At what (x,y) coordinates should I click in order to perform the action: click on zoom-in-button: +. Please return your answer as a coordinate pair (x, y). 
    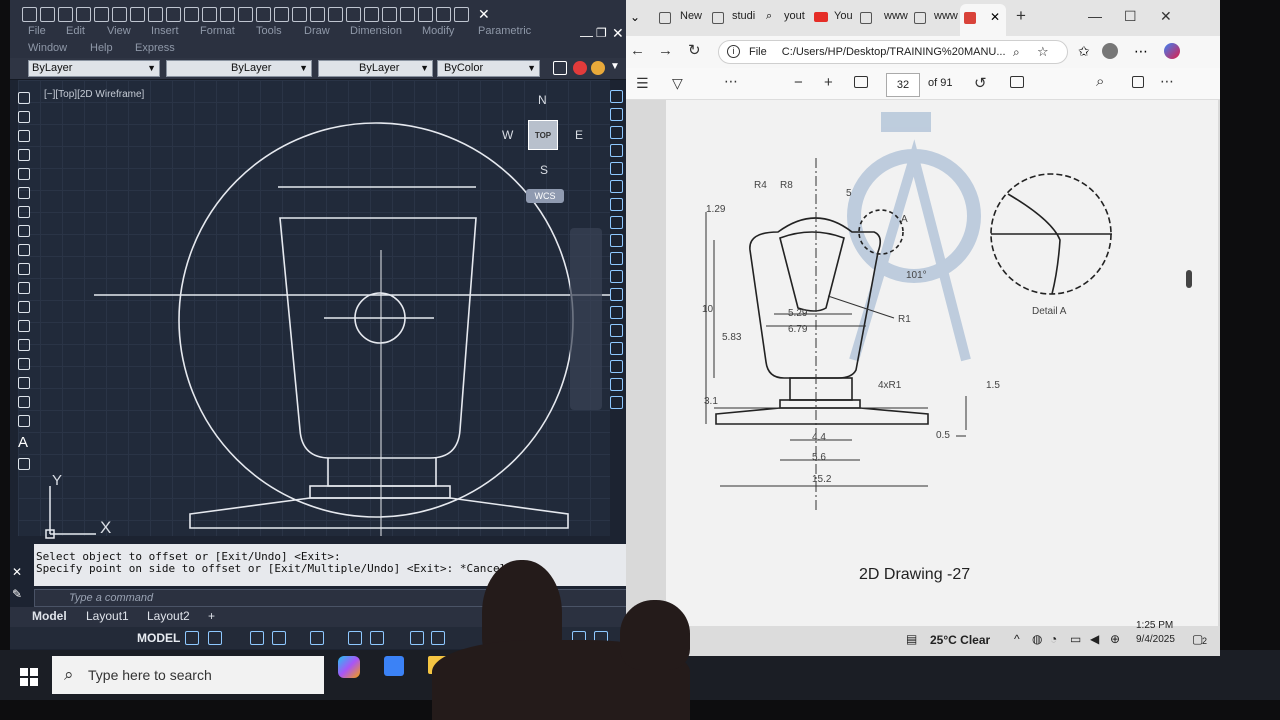
    Looking at the image, I should click on (828, 82).